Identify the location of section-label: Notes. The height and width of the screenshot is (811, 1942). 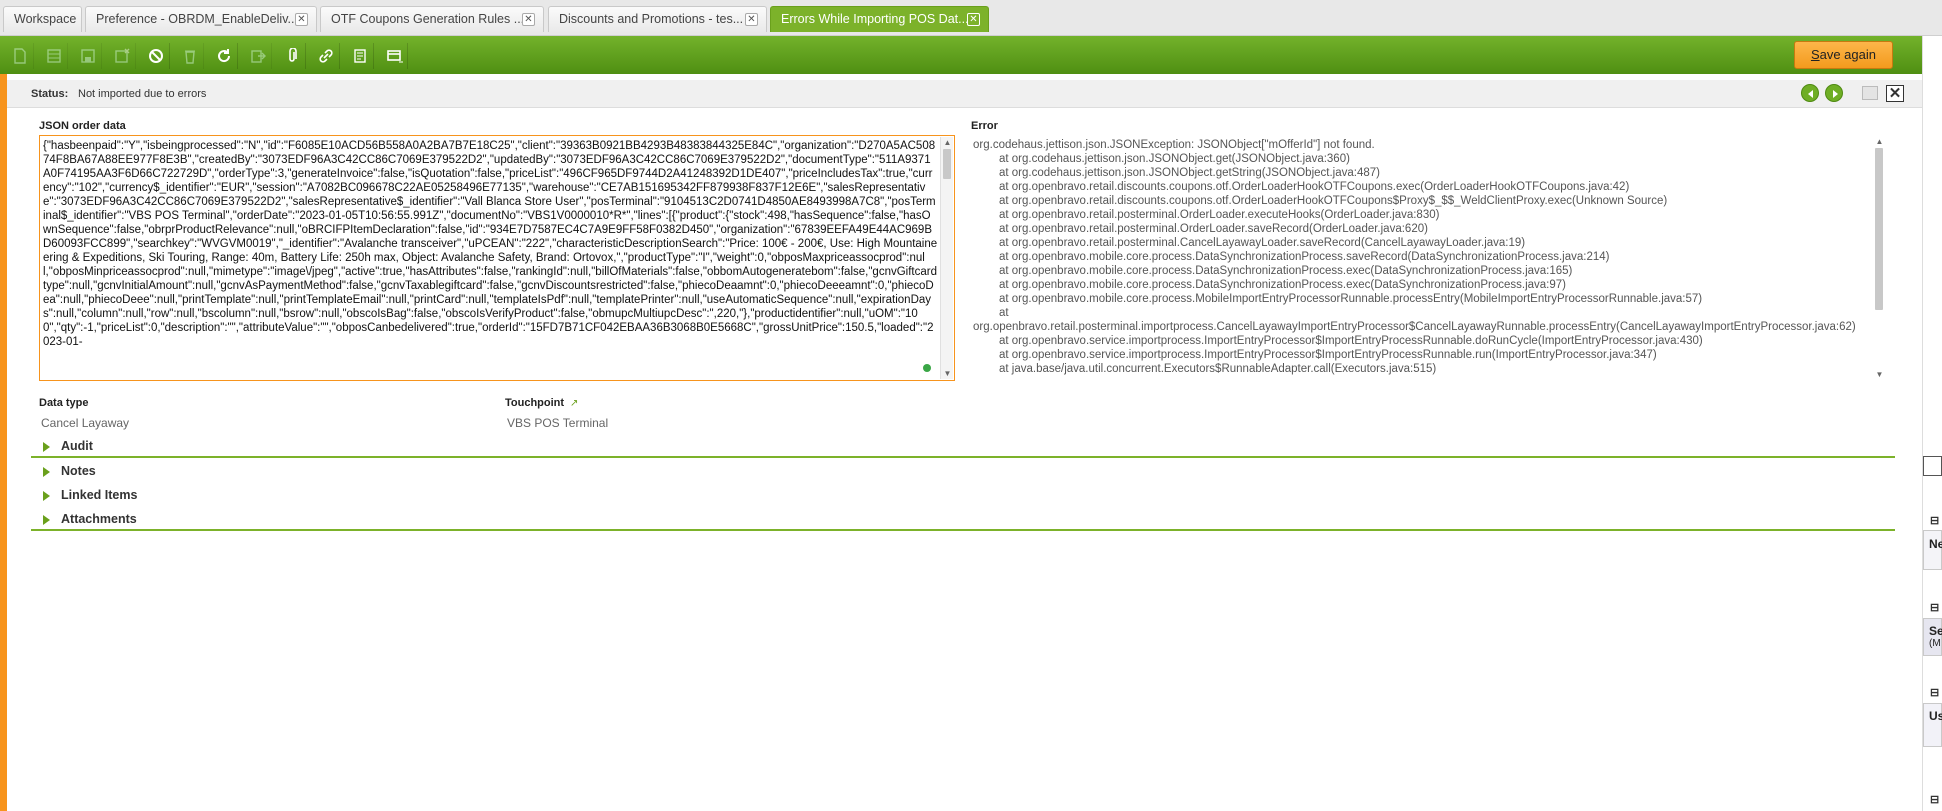
(78, 471).